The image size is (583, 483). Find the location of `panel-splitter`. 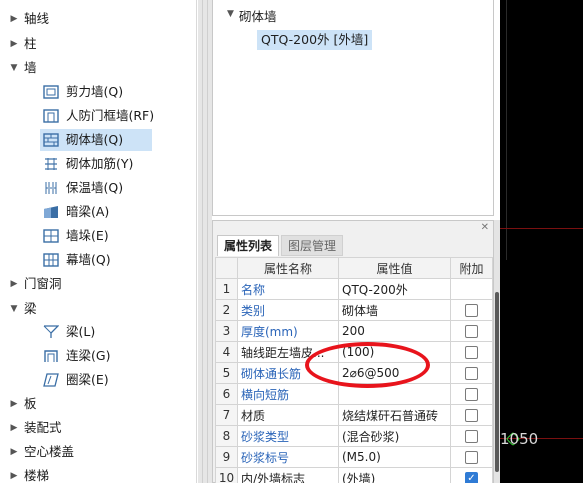

panel-splitter is located at coordinates (205, 241).